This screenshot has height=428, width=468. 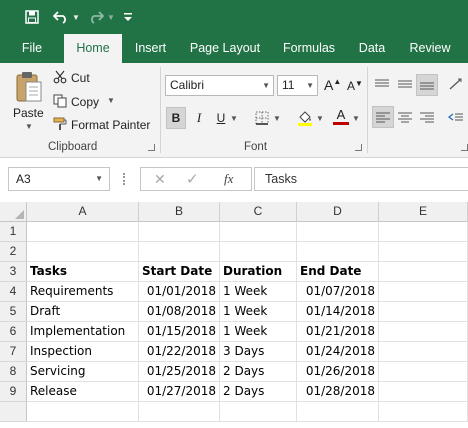 I want to click on tab-home: Home, so click(x=93, y=48).